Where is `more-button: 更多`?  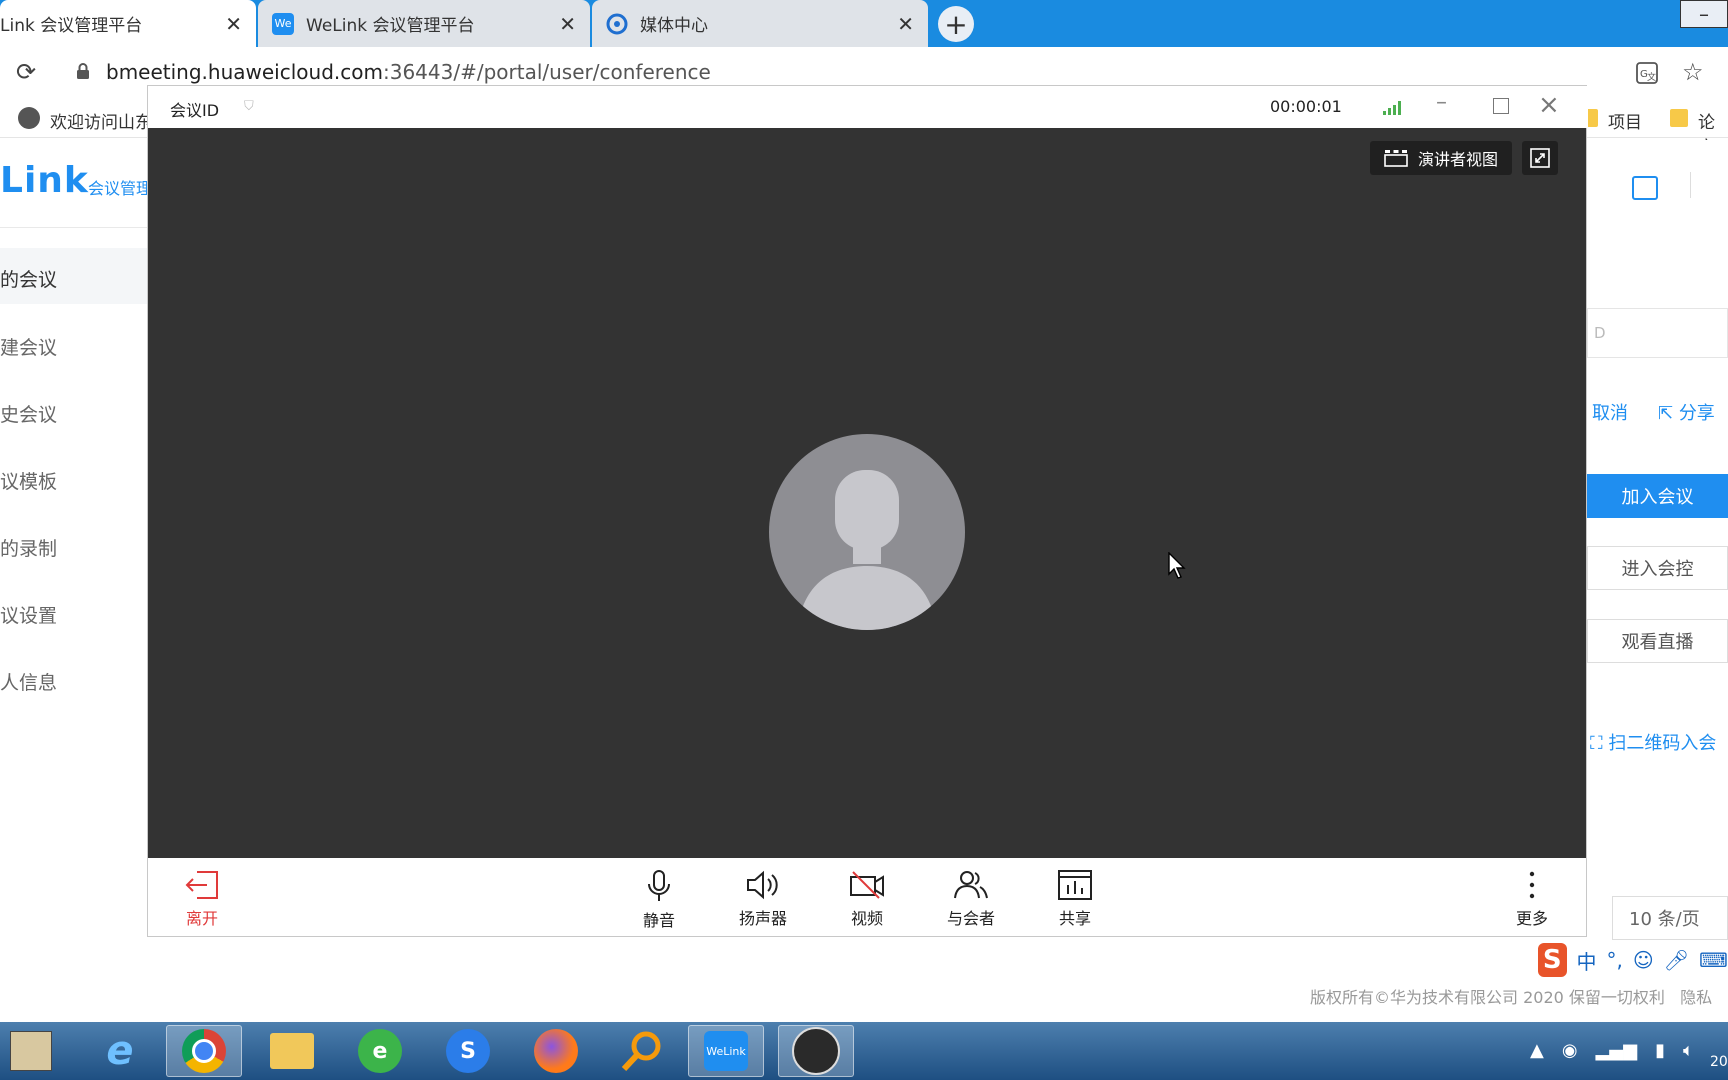
more-button: 更多 is located at coordinates (1532, 897).